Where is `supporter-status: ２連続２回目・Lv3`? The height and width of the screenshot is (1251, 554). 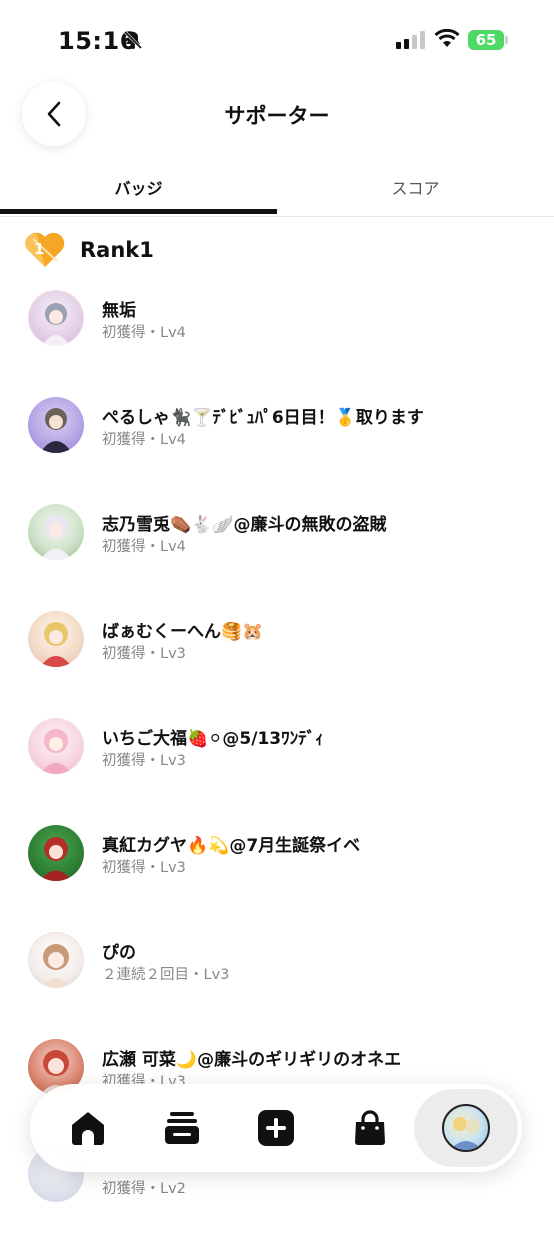 supporter-status: ２連続２回目・Lv3 is located at coordinates (166, 975).